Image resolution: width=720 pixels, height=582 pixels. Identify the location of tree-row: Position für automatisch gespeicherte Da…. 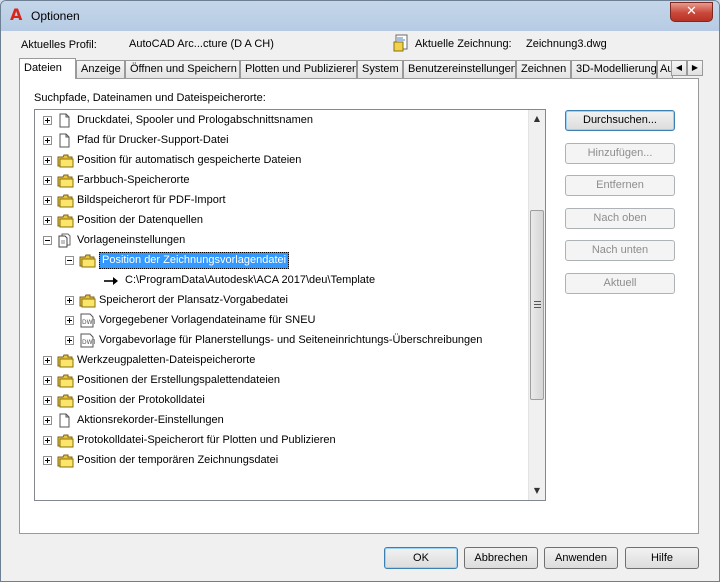
(282, 161).